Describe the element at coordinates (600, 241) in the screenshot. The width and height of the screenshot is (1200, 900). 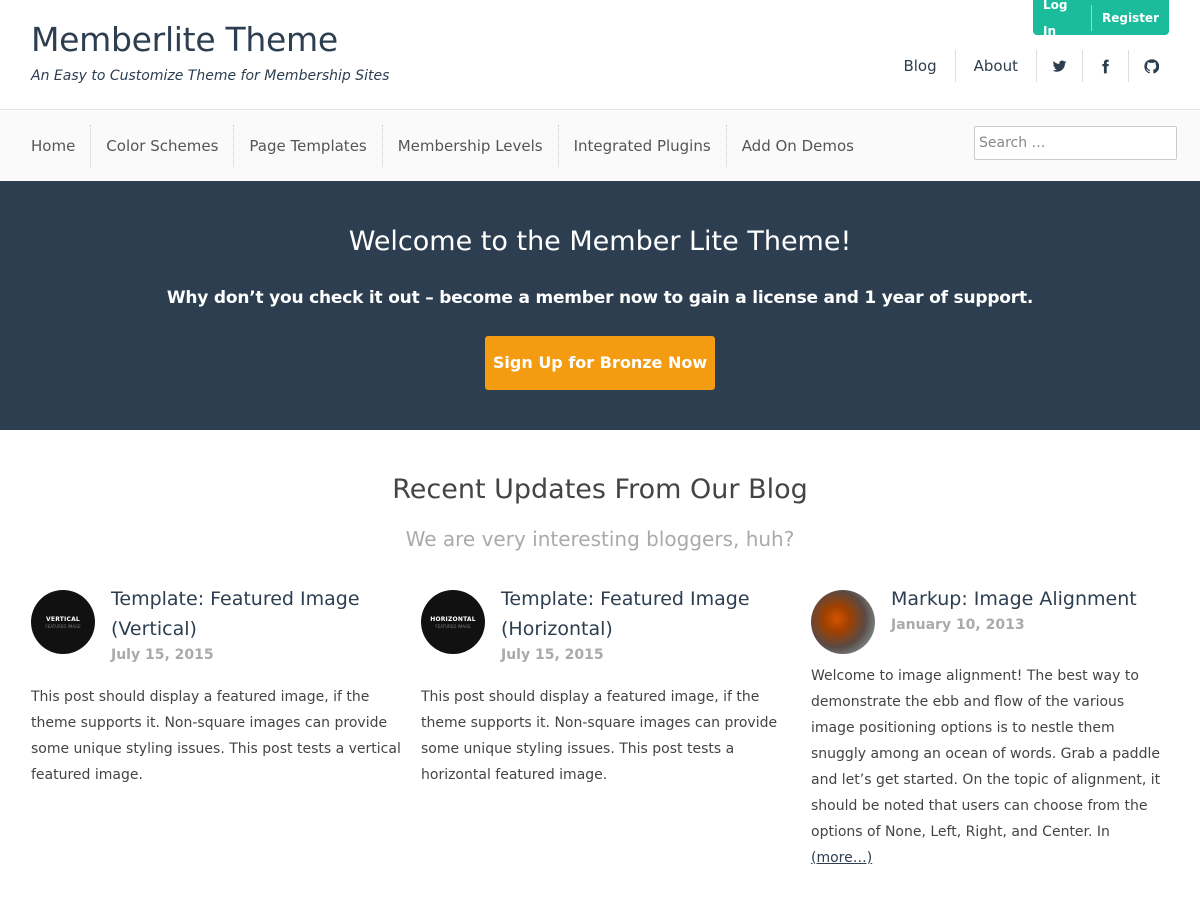
I see `hero-heading: Welcome to the Member Lite Theme!` at that location.